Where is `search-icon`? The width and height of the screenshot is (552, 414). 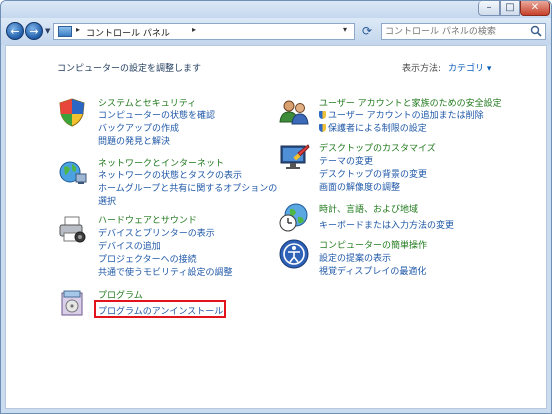
search-icon is located at coordinates (536, 31).